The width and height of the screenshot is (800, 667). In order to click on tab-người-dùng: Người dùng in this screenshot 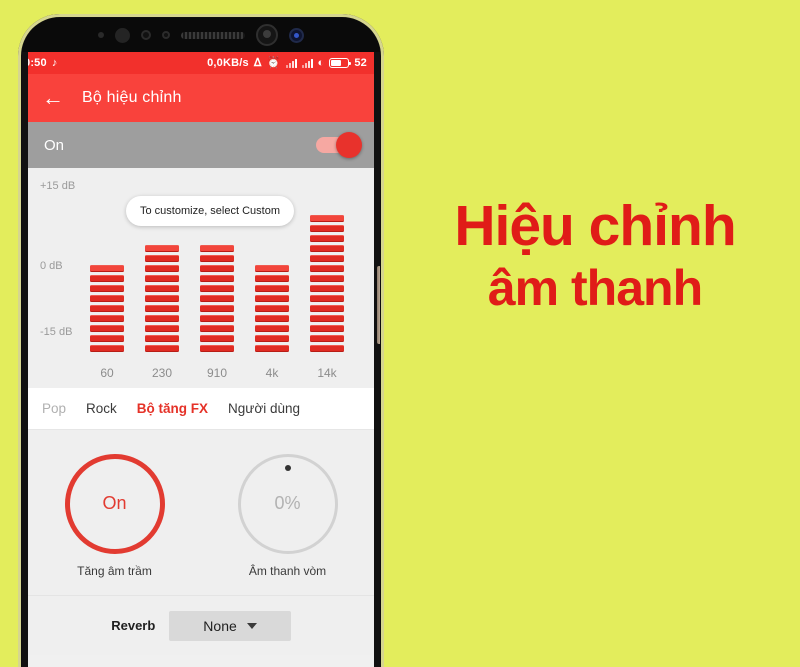, I will do `click(264, 408)`.